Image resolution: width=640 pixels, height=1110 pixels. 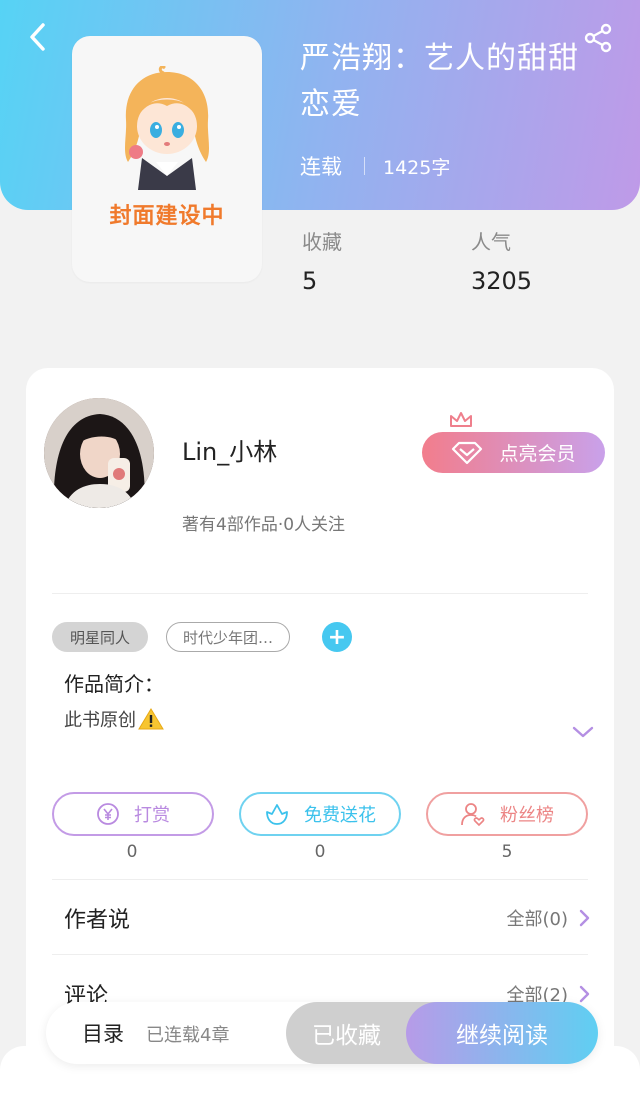 I want to click on book-title: 严浩翔：艺人的甜甜恋爱, so click(x=439, y=81).